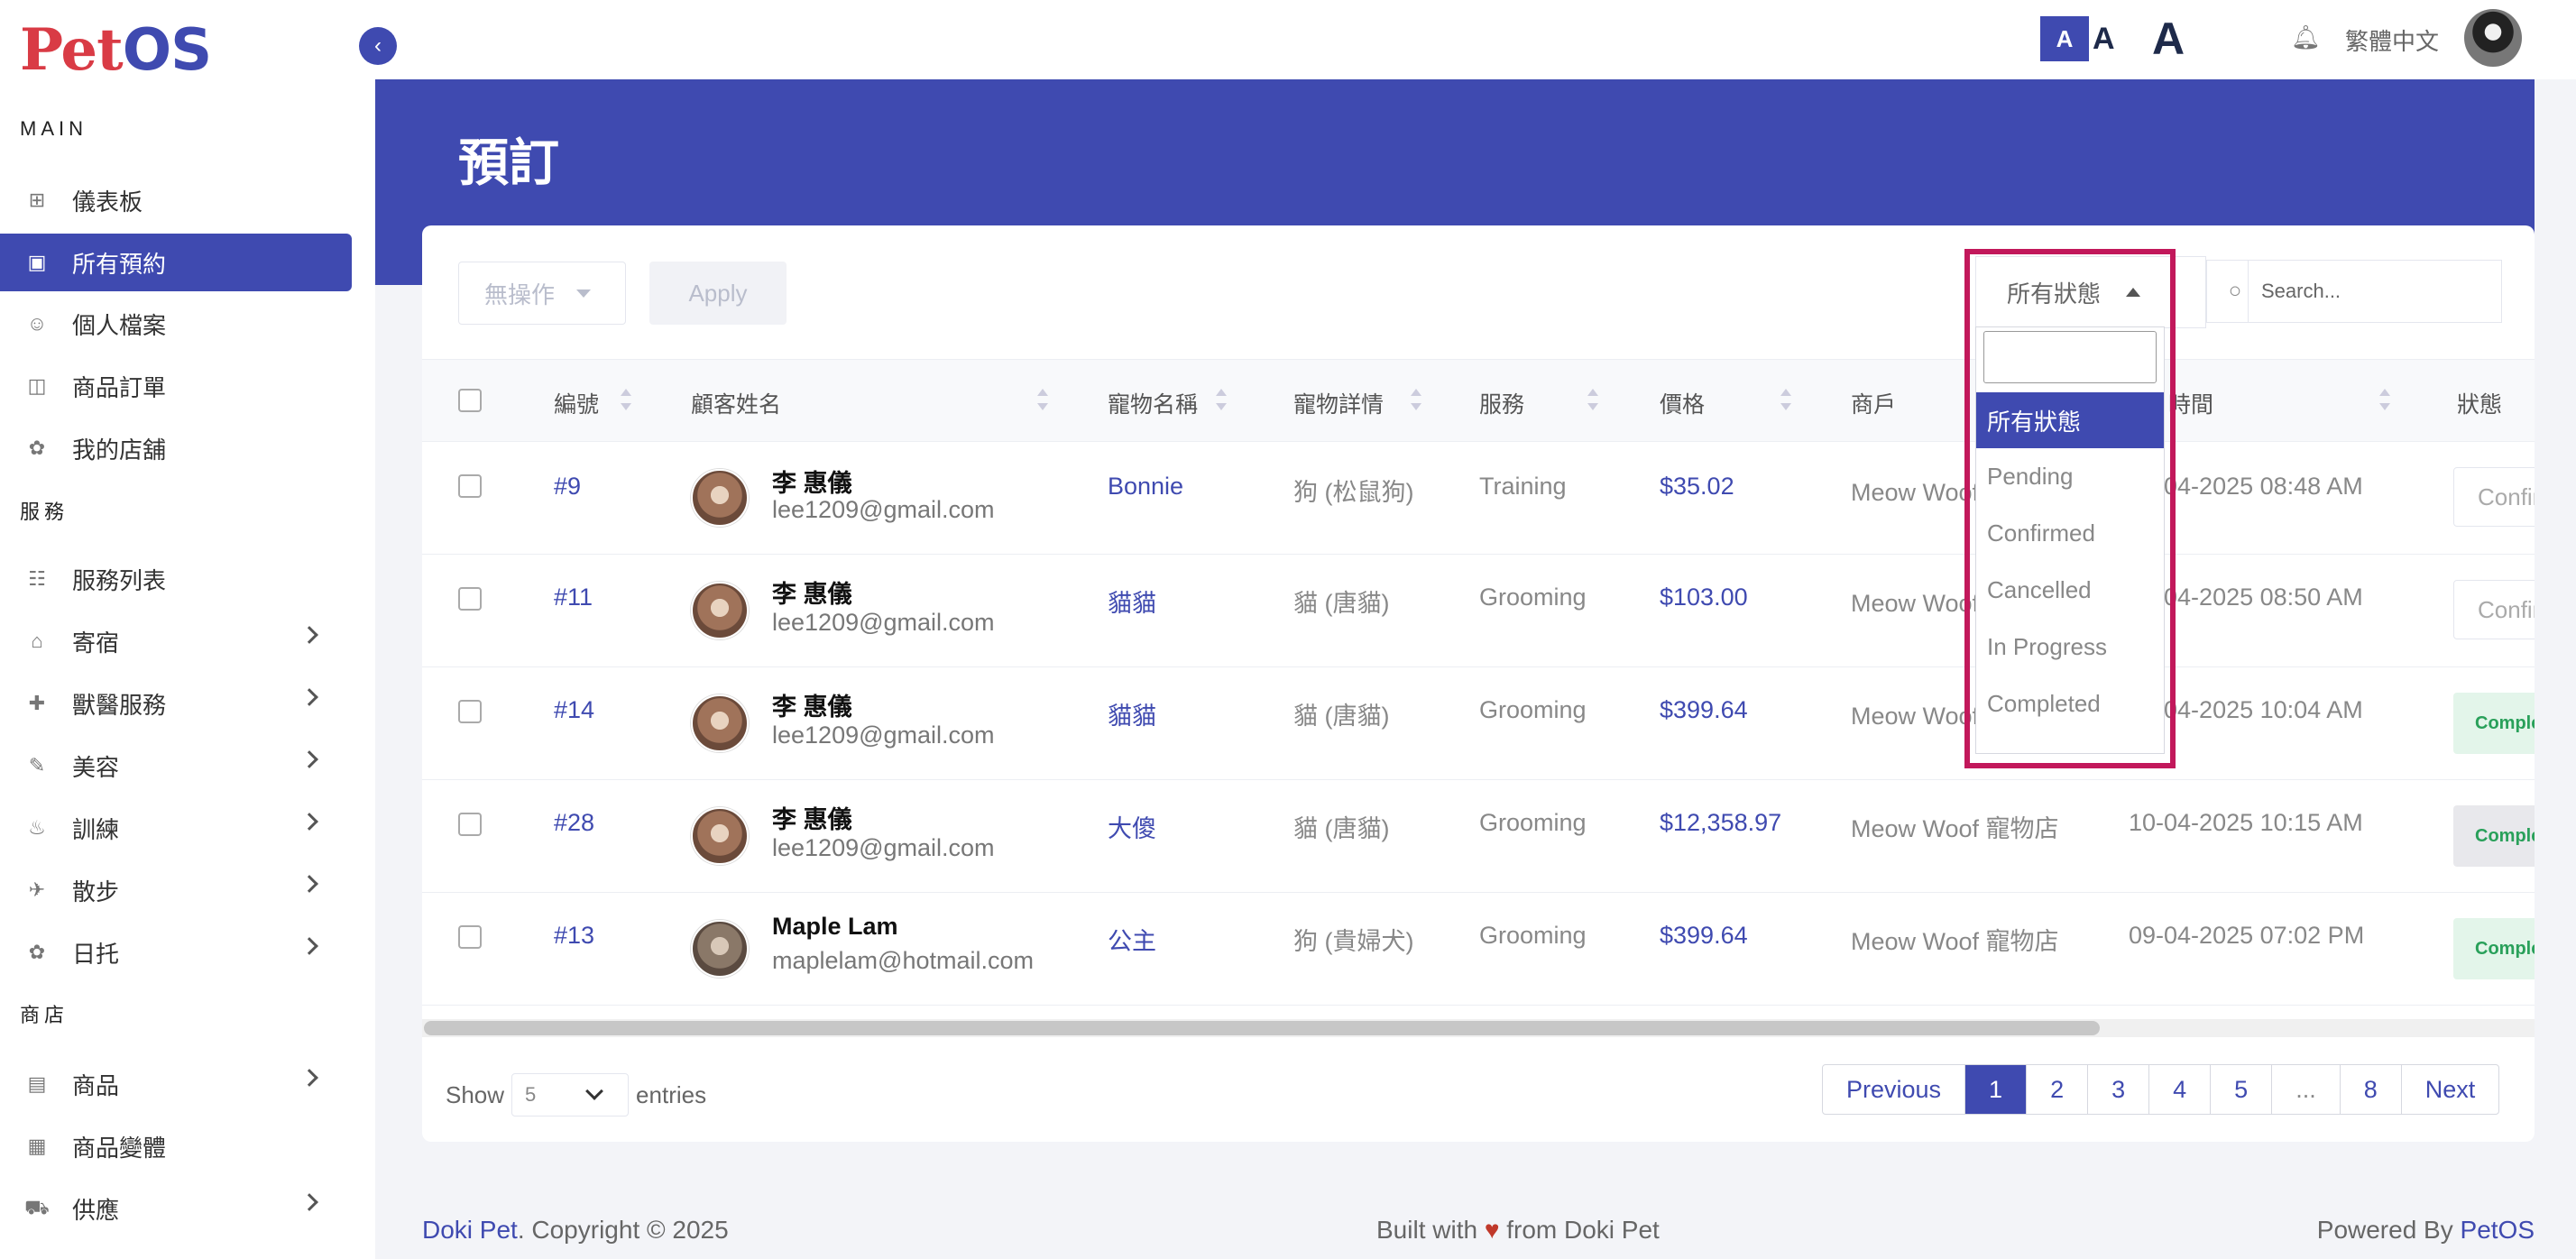 Image resolution: width=2576 pixels, height=1259 pixels. What do you see at coordinates (542, 293) in the screenshot?
I see `bulk-action-select: 無操作` at bounding box center [542, 293].